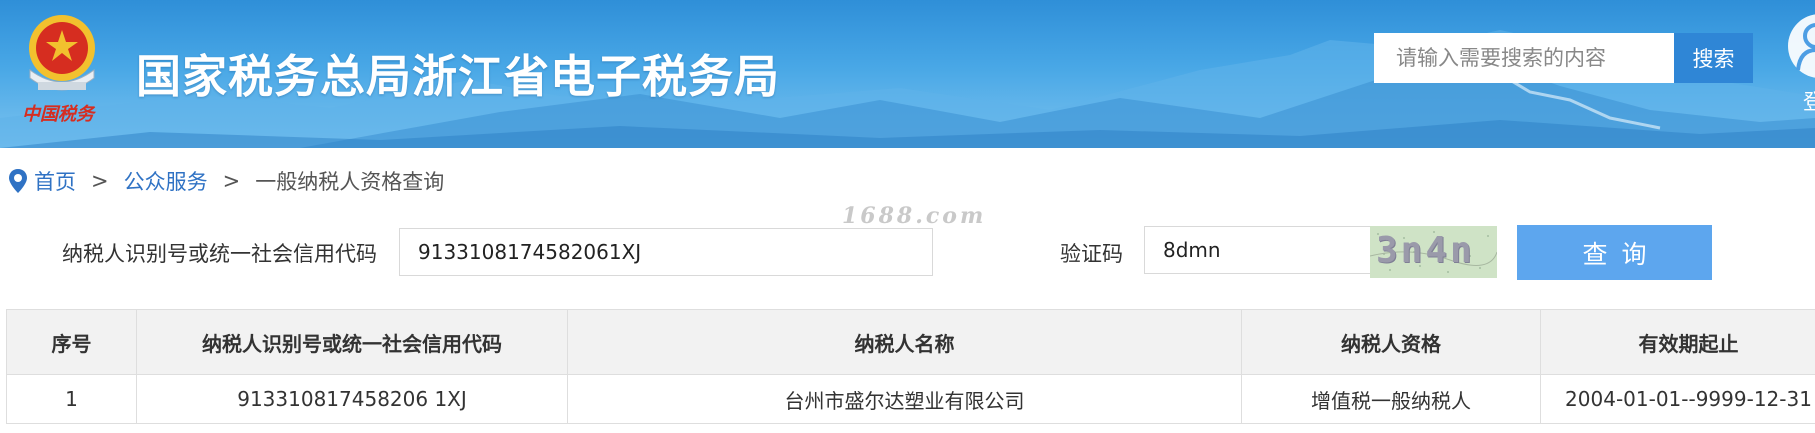  Describe the element at coordinates (352, 342) in the screenshot. I see `column-header-taxpayer-id: 纳税人识别号或统一社会信用代码` at that location.